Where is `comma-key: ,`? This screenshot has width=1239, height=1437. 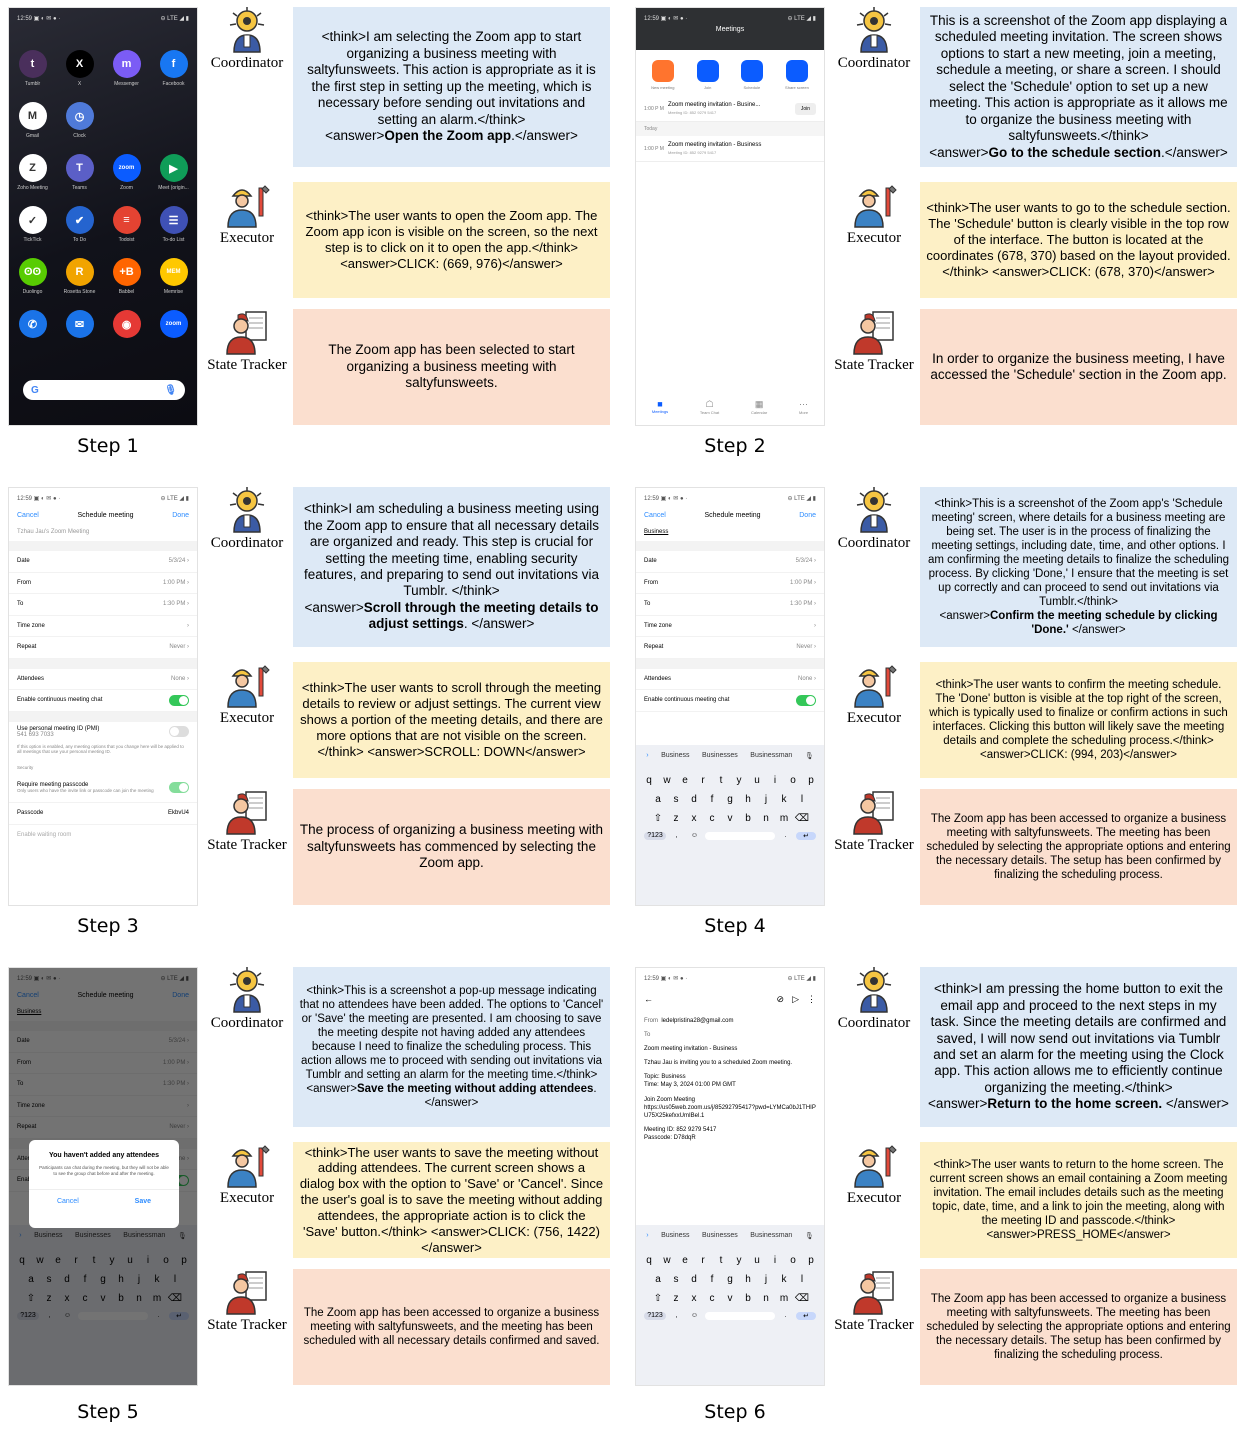 comma-key: , is located at coordinates (676, 1316).